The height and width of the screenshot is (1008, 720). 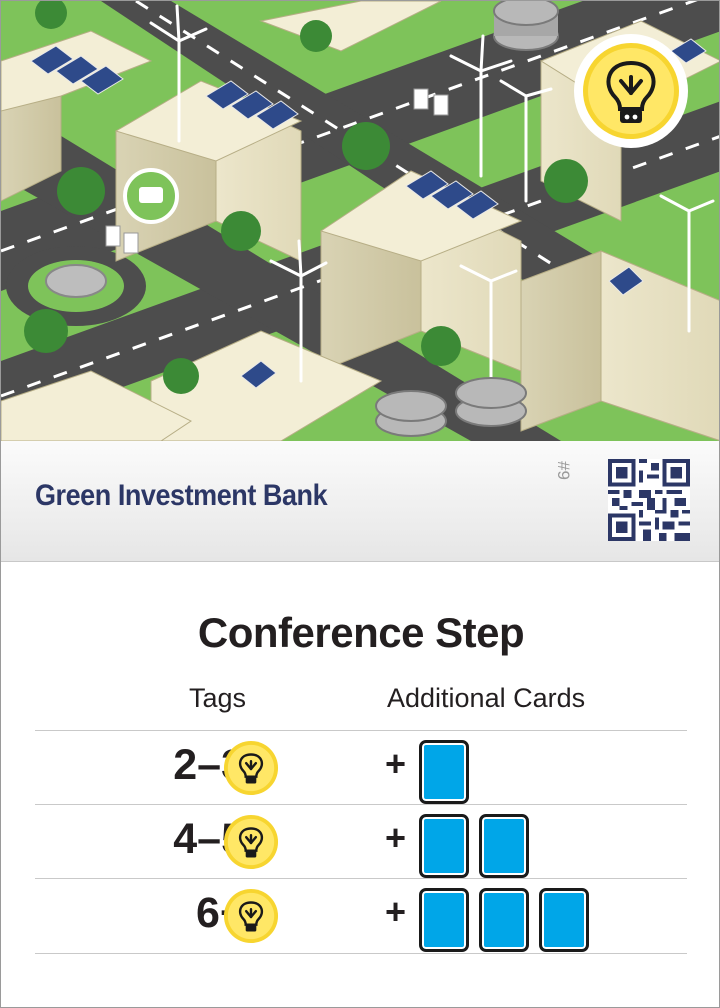 I want to click on lightbulb-badge-icon, so click(x=631, y=91).